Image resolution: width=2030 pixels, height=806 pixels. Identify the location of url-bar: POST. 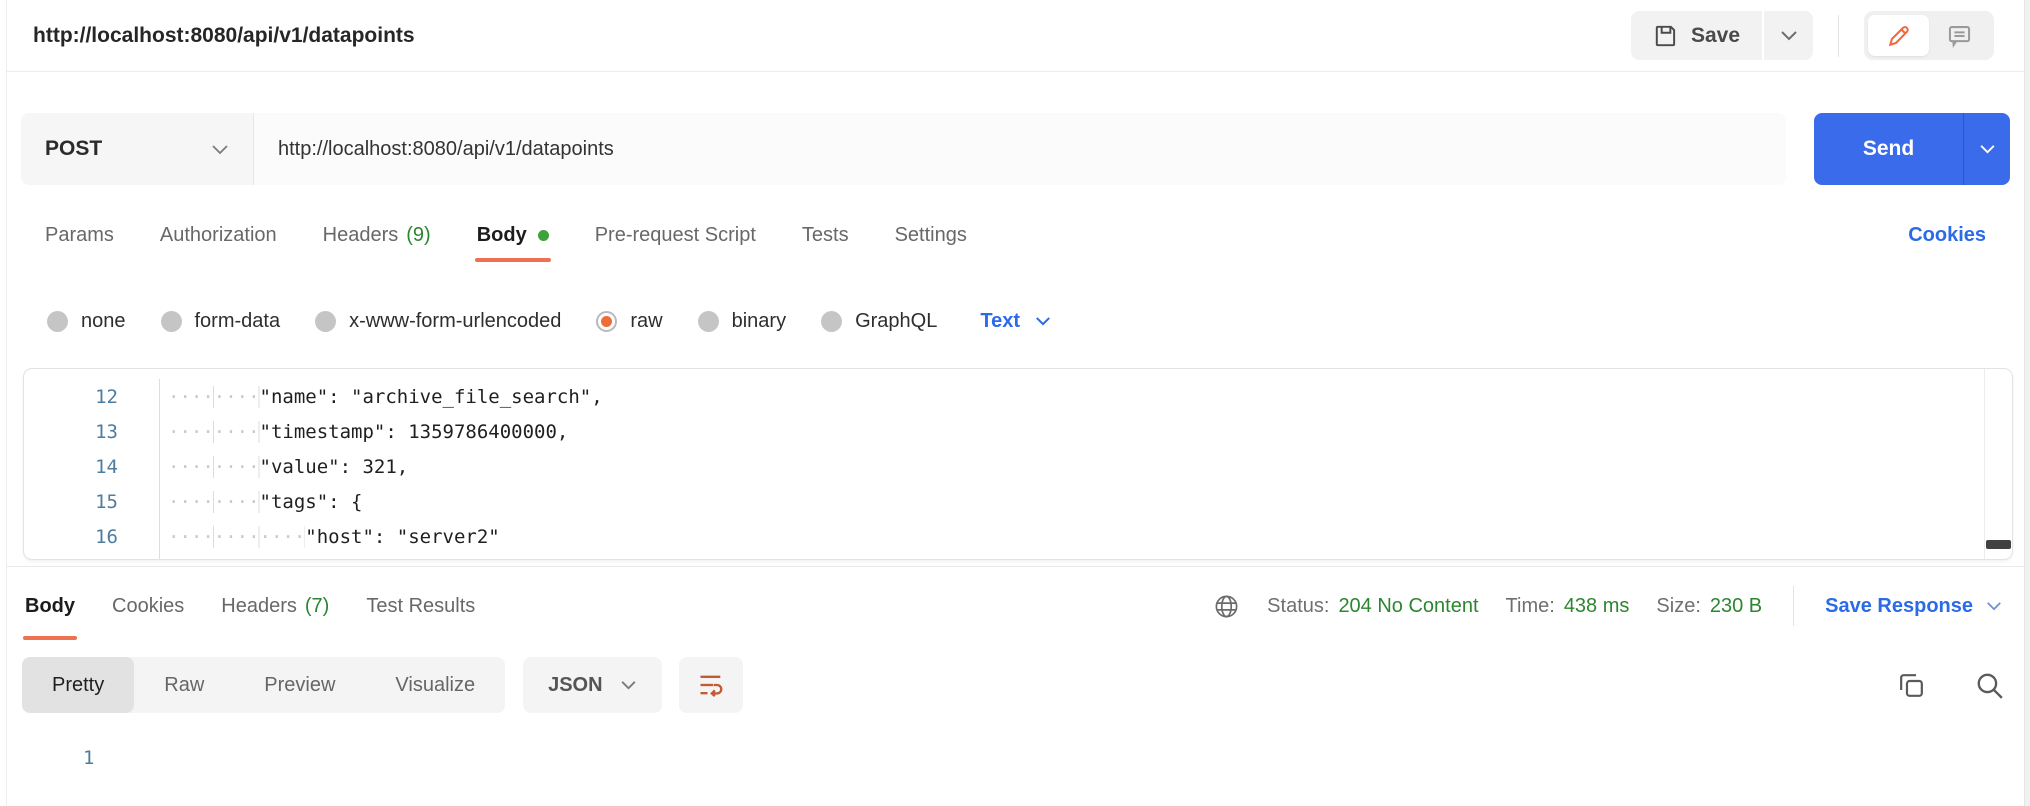
(903, 149).